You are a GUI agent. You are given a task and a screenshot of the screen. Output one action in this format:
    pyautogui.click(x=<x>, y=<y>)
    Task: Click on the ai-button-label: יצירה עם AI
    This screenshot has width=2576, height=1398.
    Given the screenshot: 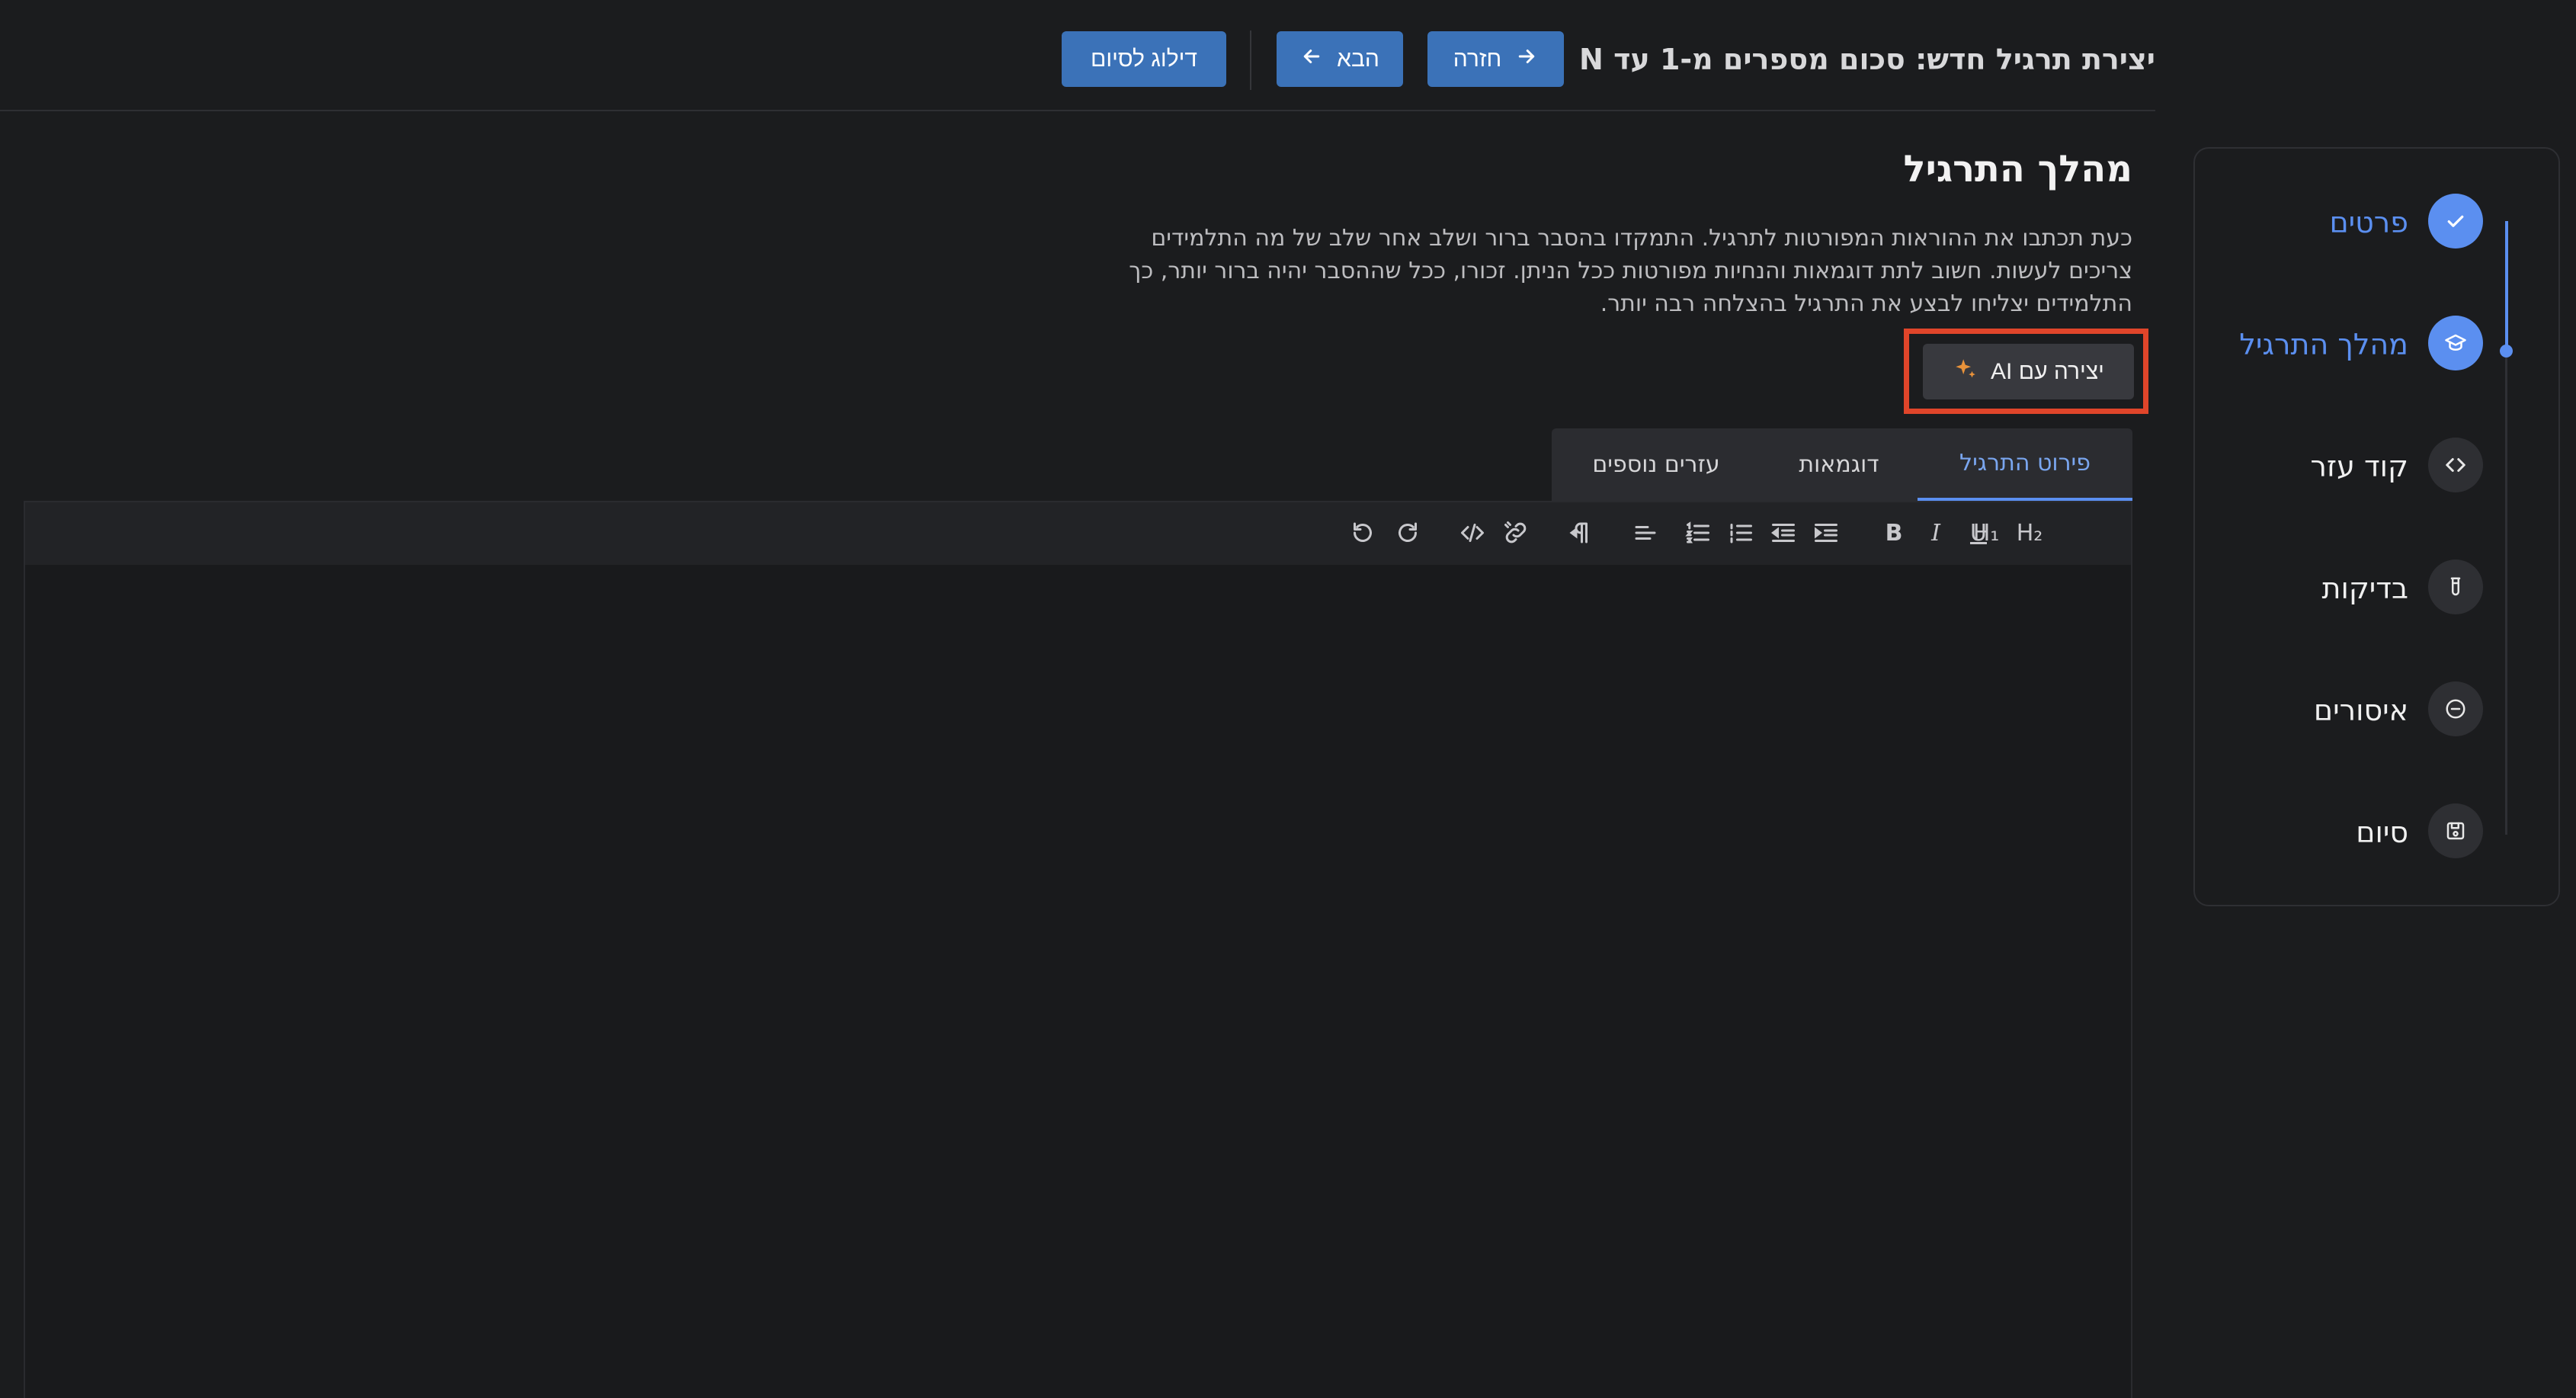 What is the action you would take?
    pyautogui.click(x=2047, y=371)
    